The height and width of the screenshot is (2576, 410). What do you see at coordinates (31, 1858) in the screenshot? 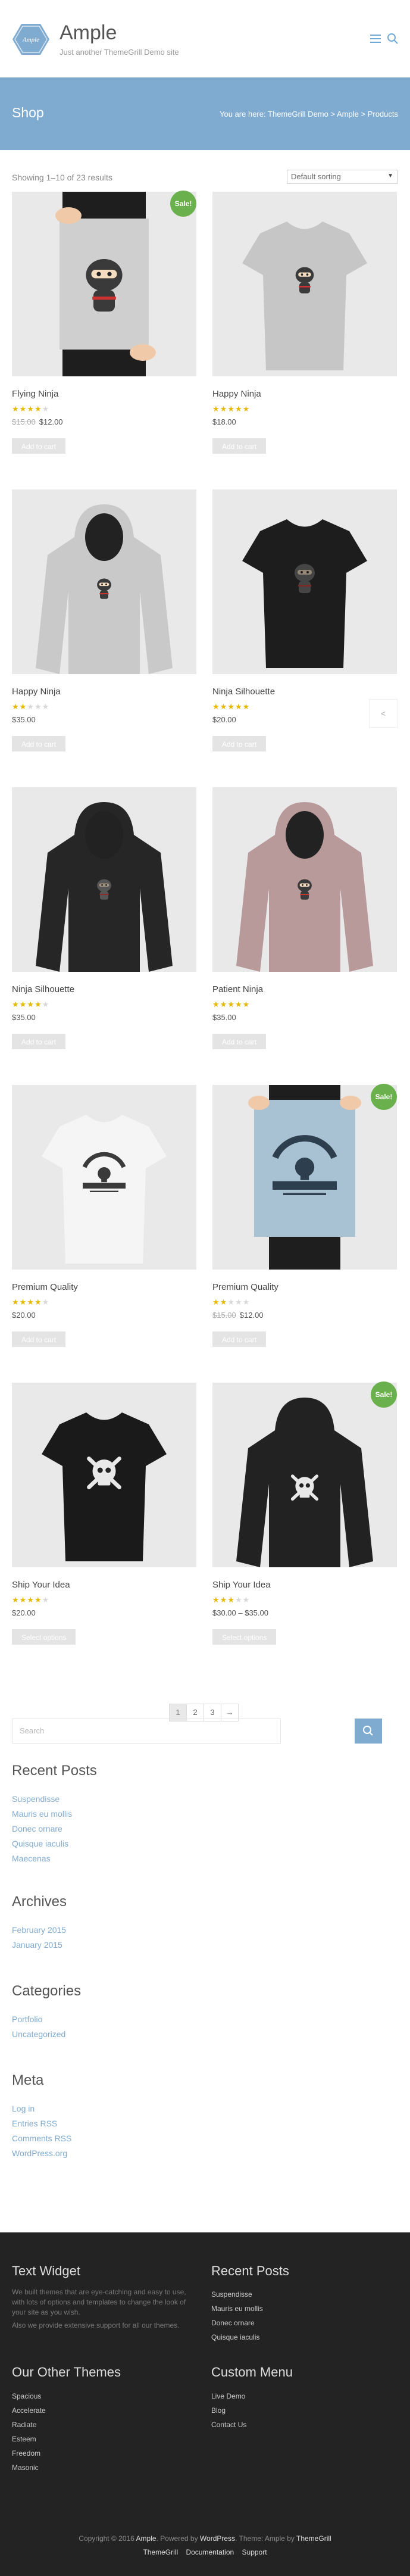
I see `recent-post-link: Maecenas` at bounding box center [31, 1858].